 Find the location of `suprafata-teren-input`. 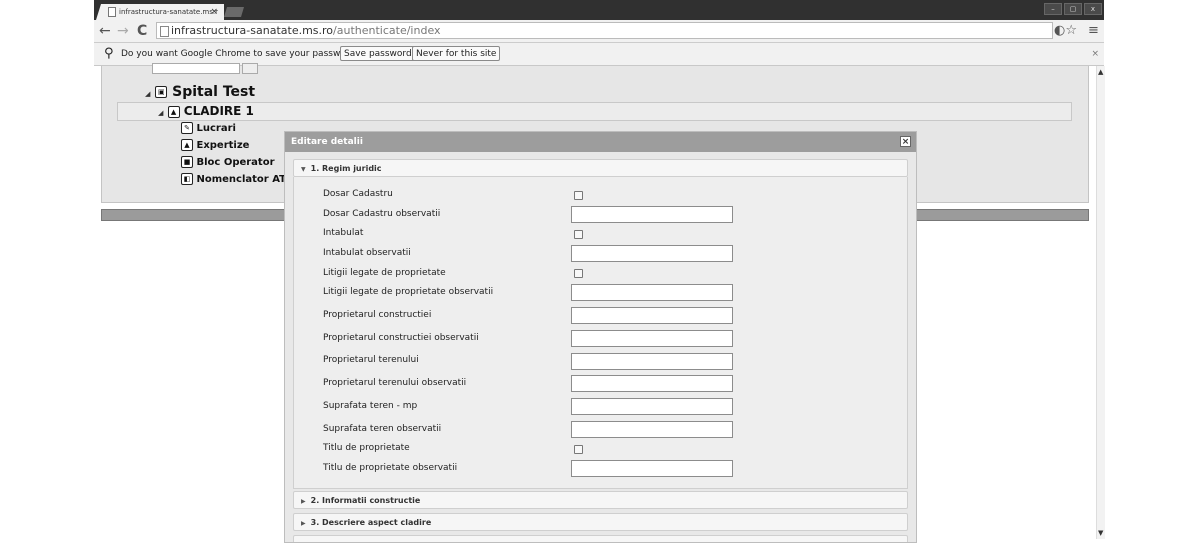

suprafata-teren-input is located at coordinates (652, 406).